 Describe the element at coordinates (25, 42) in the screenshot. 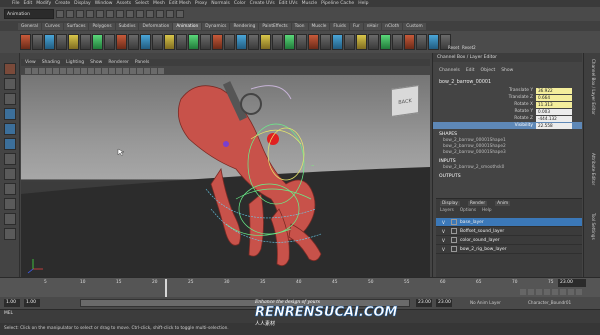

I see `set-key-icon` at that location.